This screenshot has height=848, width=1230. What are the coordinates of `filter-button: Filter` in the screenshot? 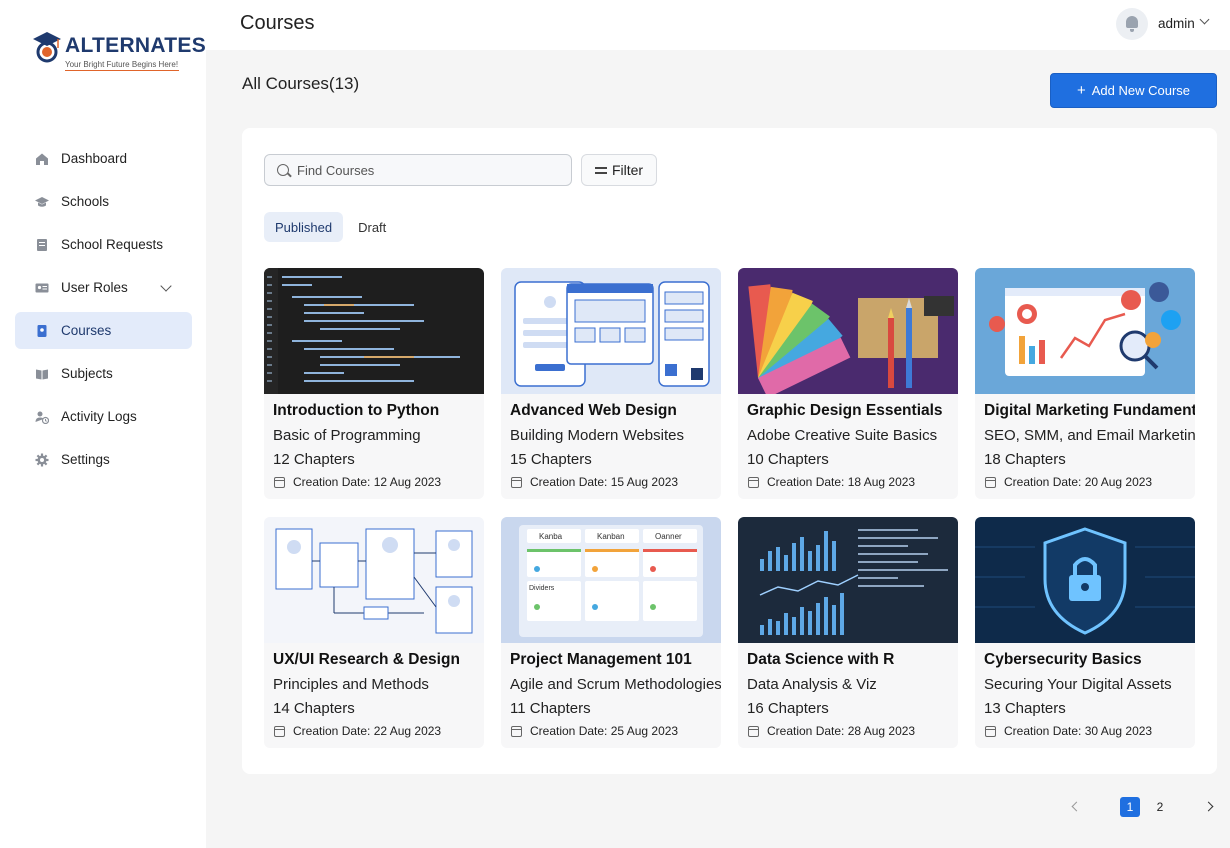 It's located at (619, 170).